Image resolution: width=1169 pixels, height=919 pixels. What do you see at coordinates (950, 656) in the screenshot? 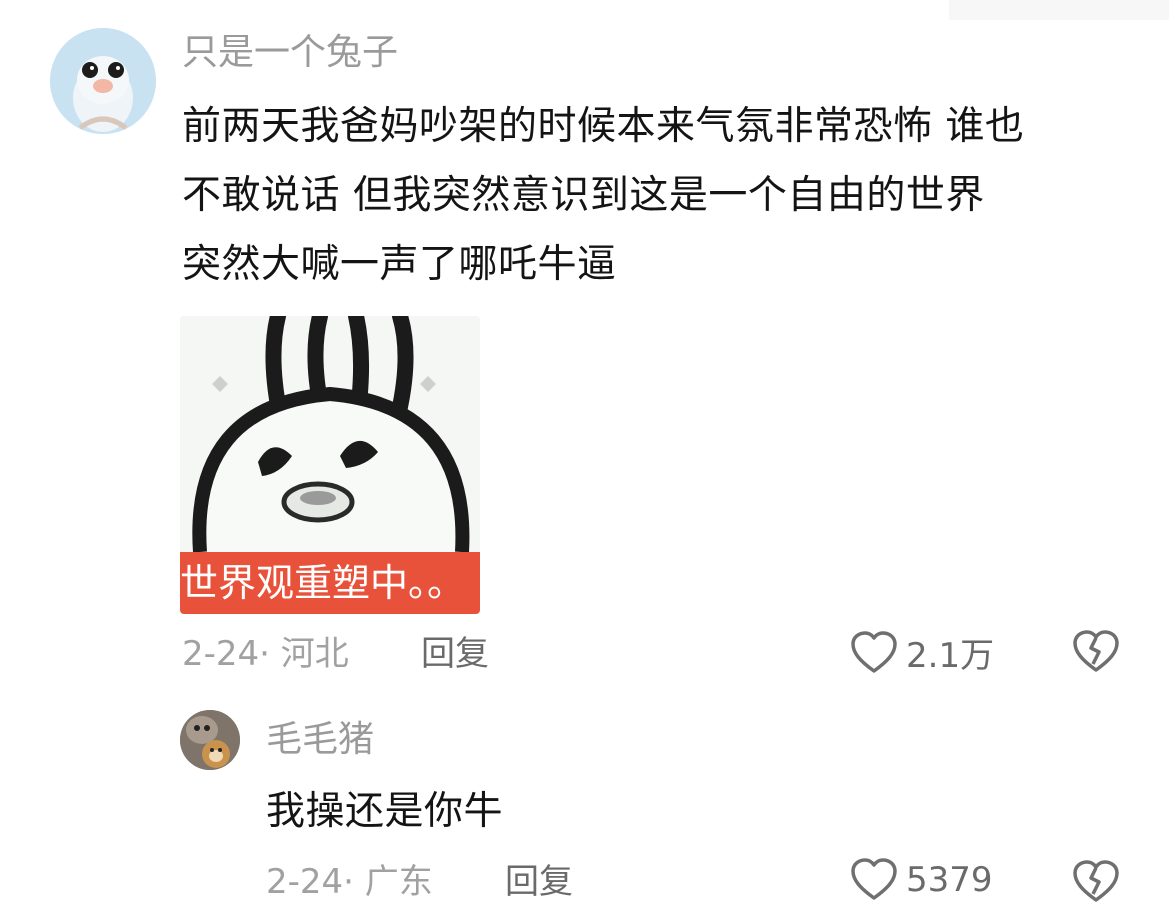
I see `like-count: 2.1万` at bounding box center [950, 656].